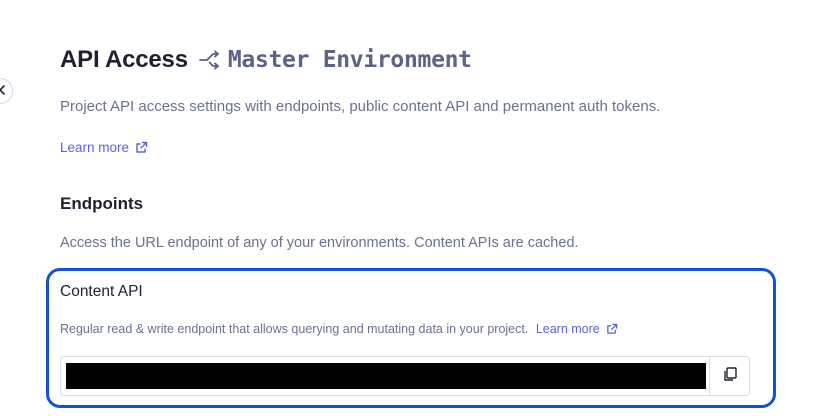 The image size is (816, 416). I want to click on chevron-left-icon, so click(3, 91).